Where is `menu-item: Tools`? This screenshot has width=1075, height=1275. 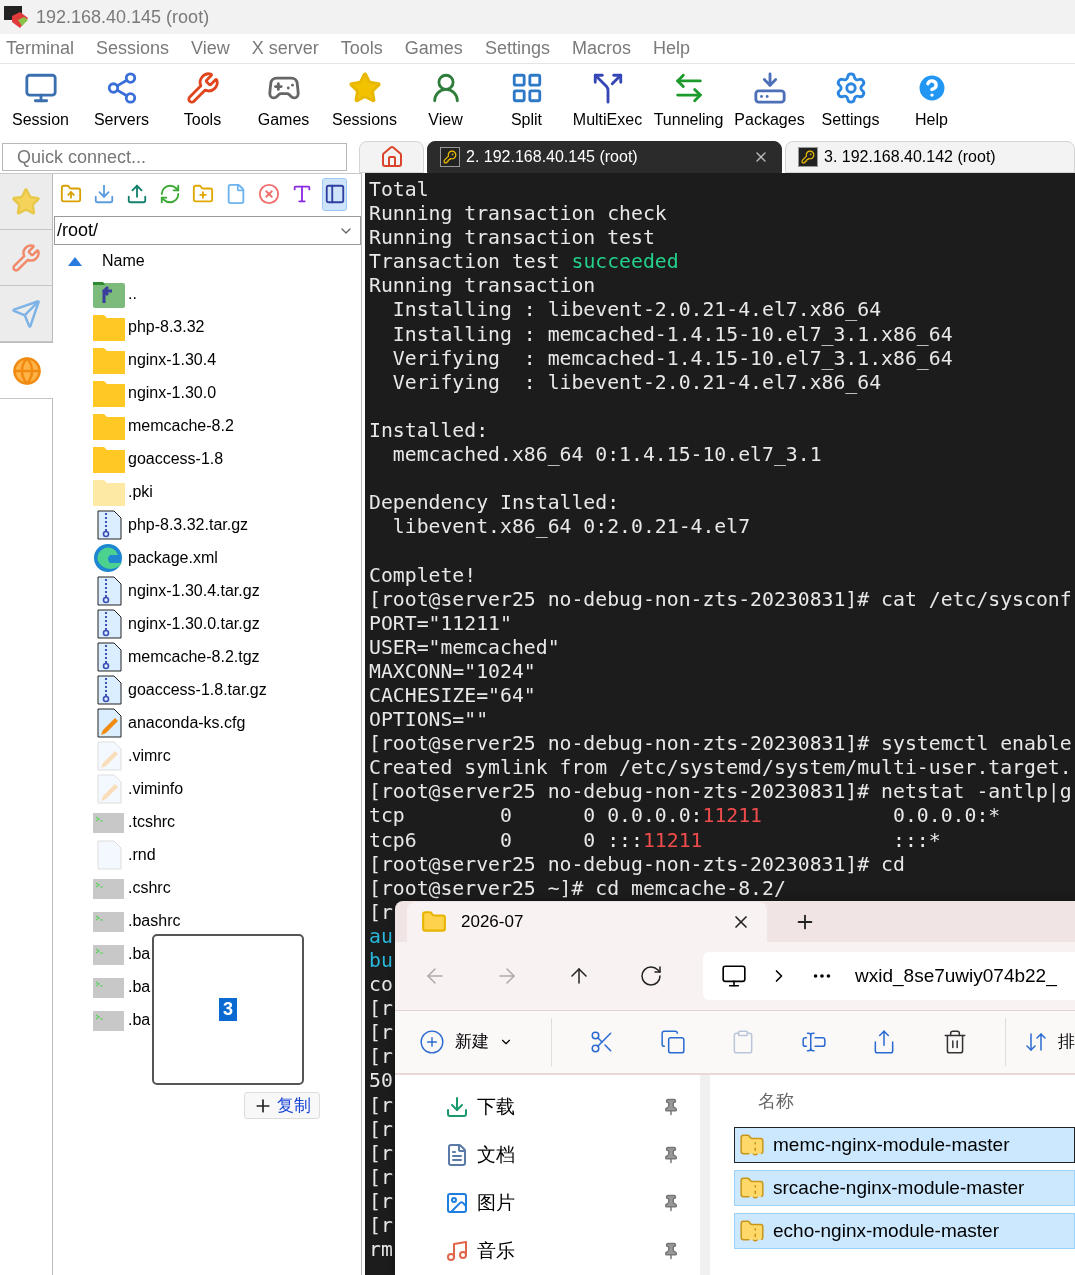
menu-item: Tools is located at coordinates (361, 48).